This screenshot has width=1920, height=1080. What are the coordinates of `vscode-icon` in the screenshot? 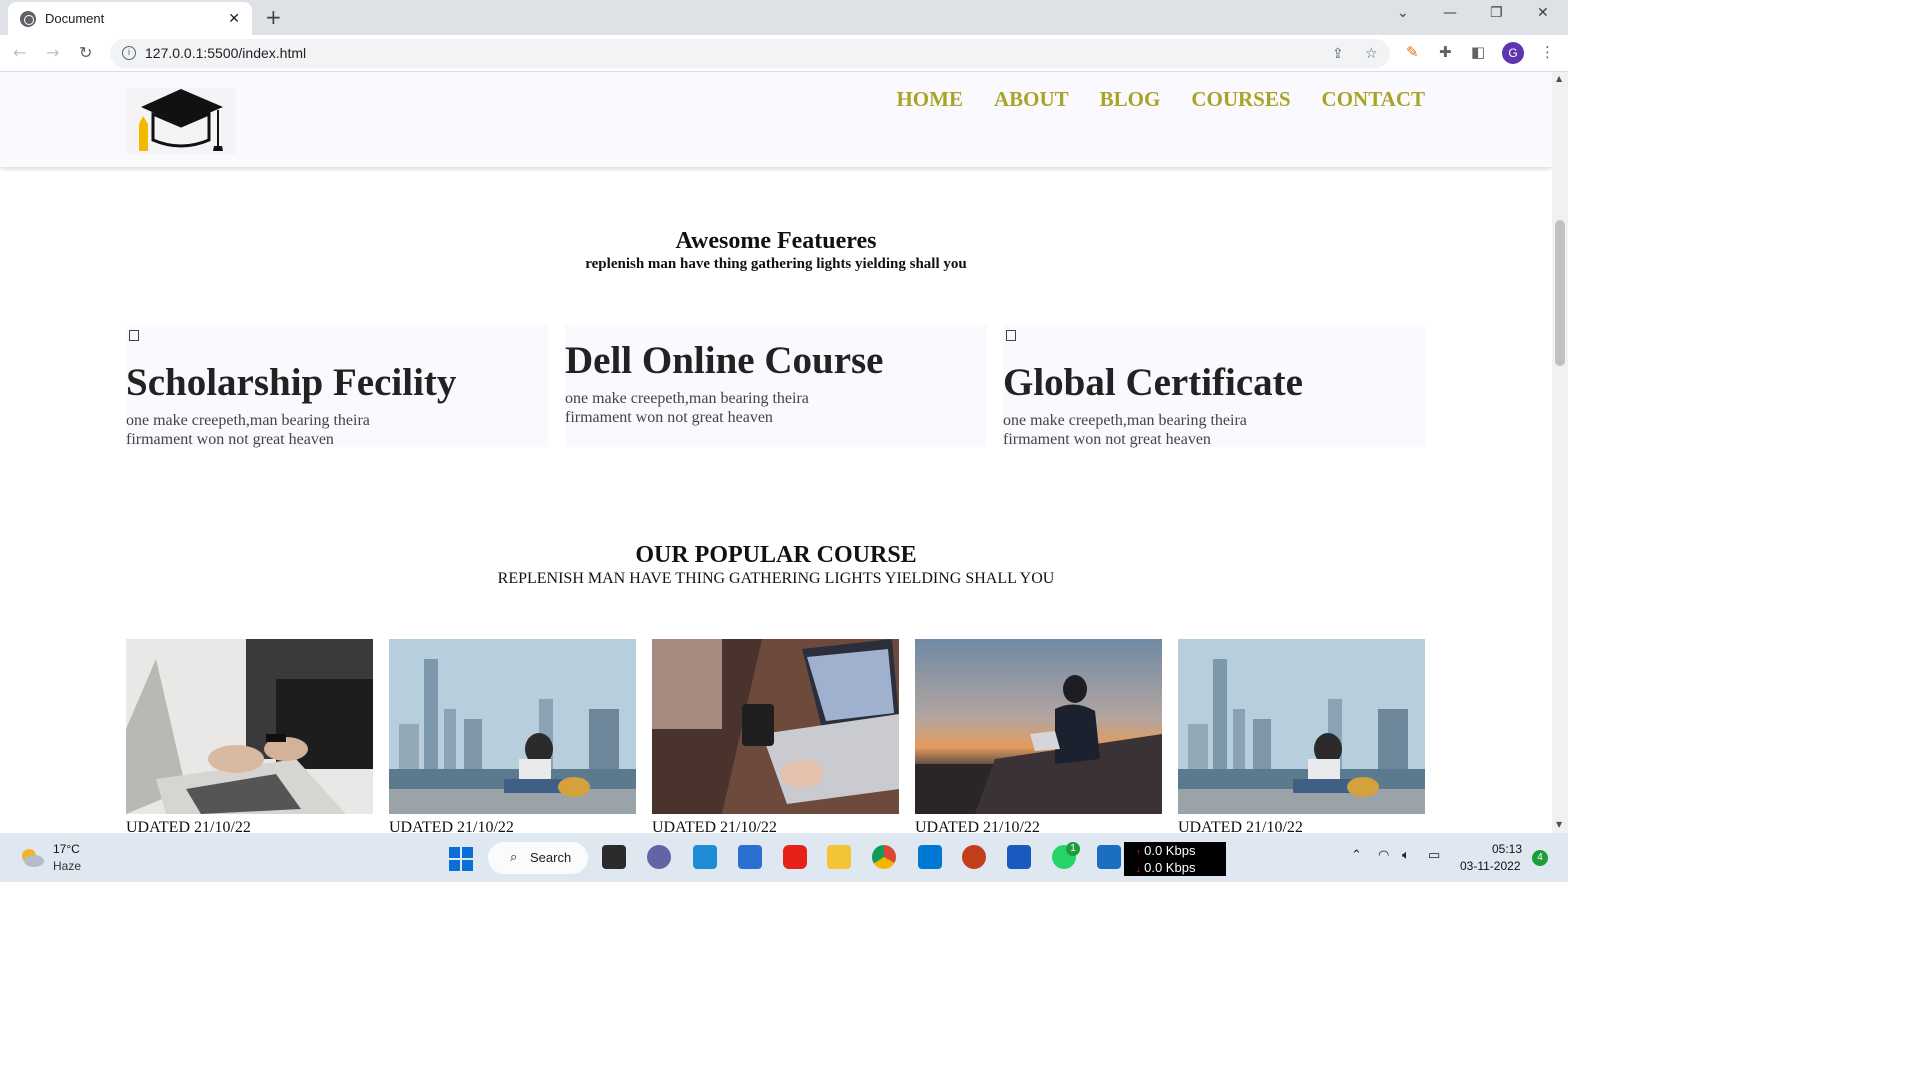 It's located at (930, 857).